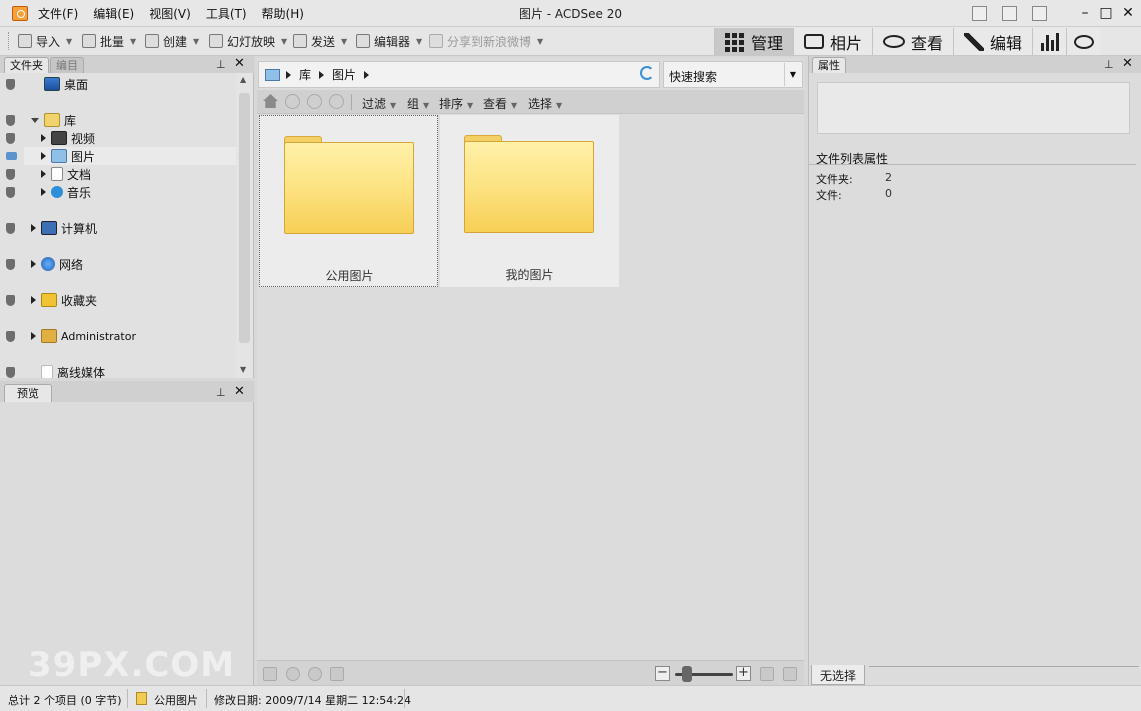 This screenshot has width=1141, height=711. What do you see at coordinates (26, 65) in the screenshot?
I see `tab-folders: 文件夹` at bounding box center [26, 65].